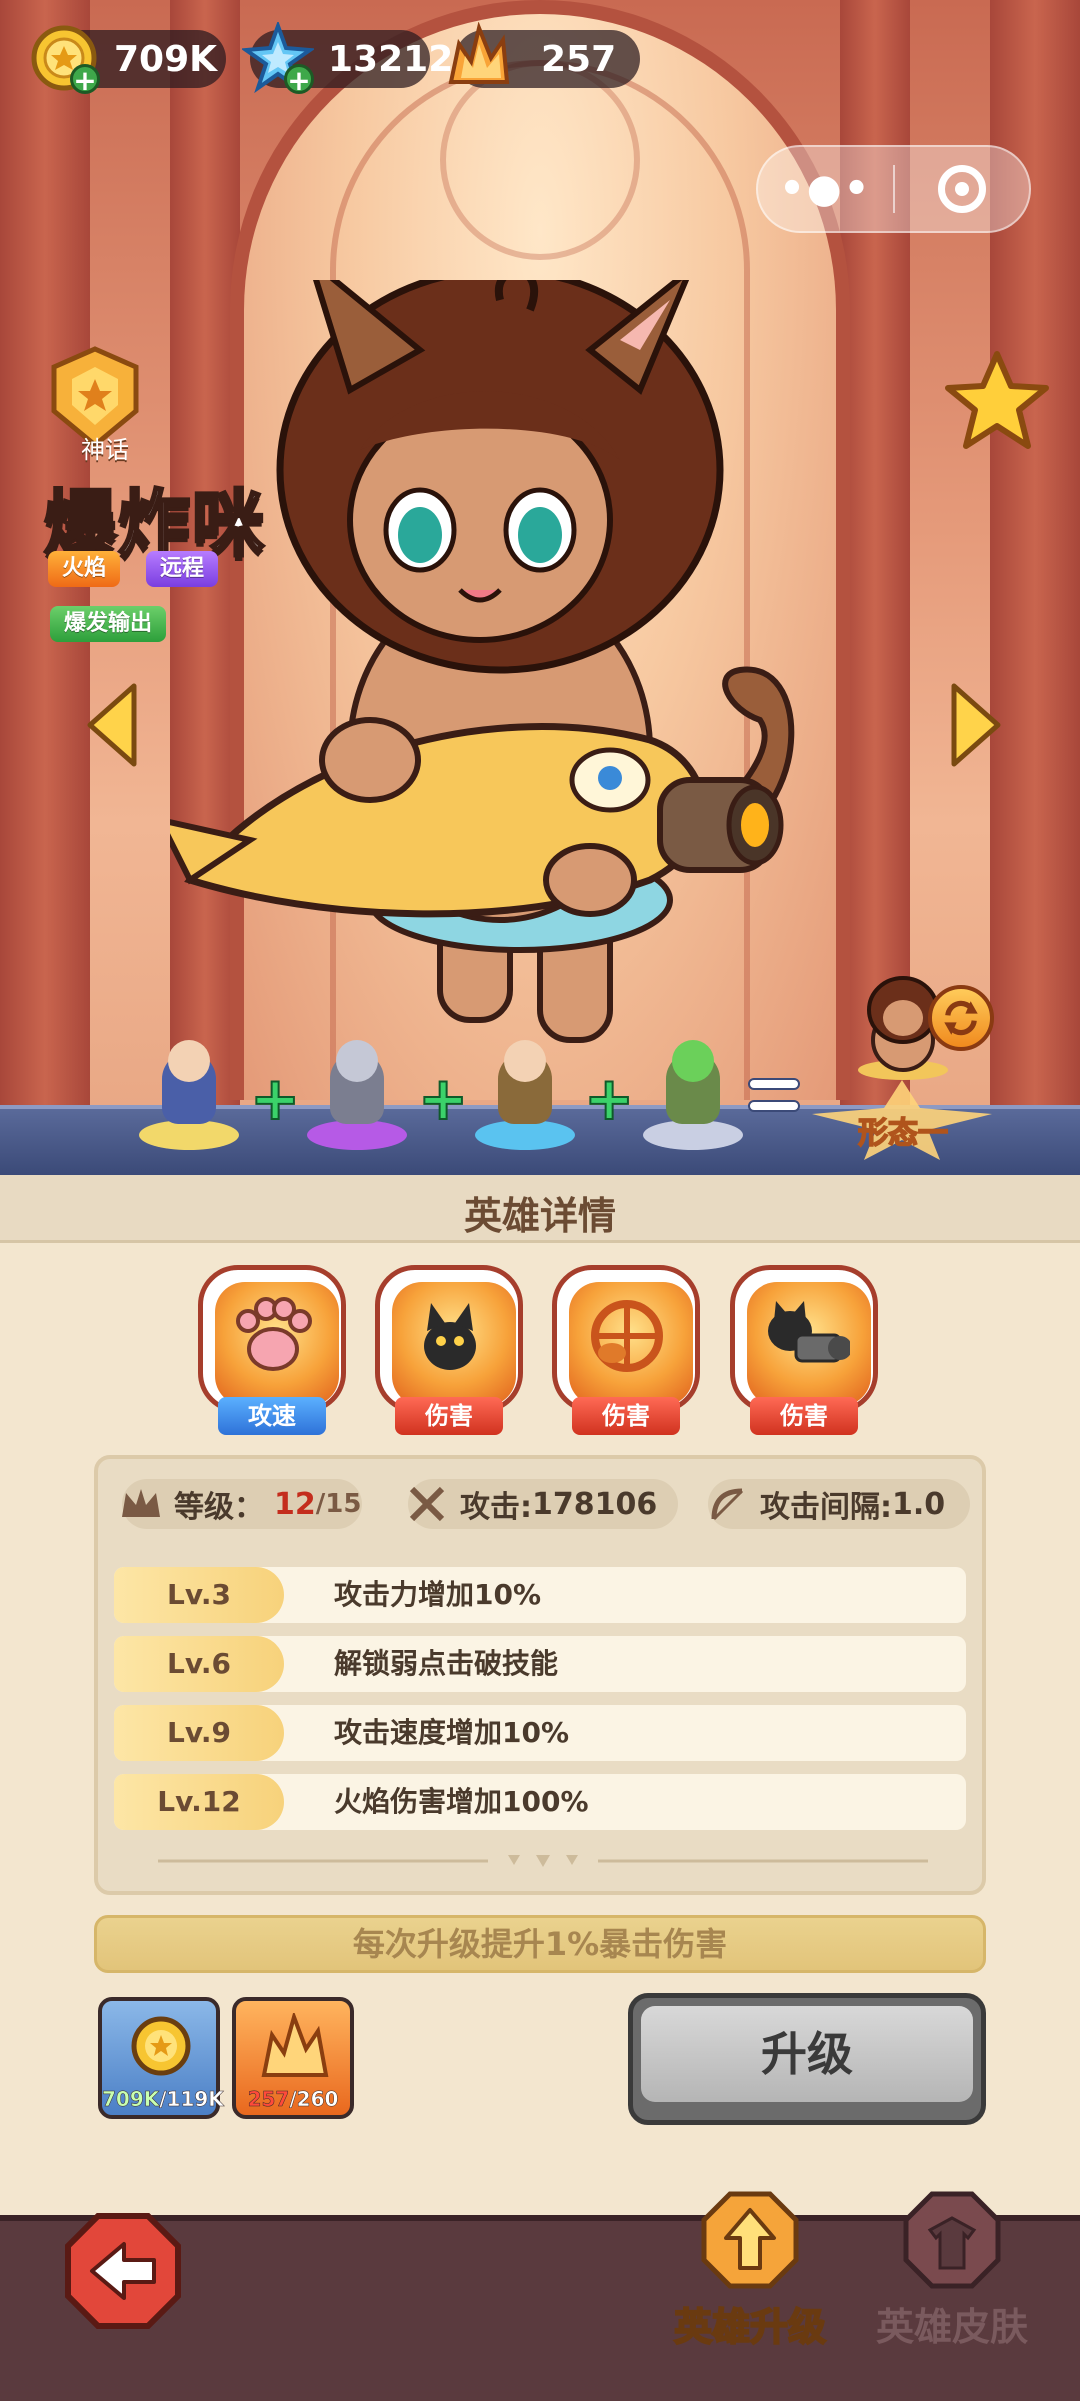  I want to click on bow-icon, so click(727, 1504).